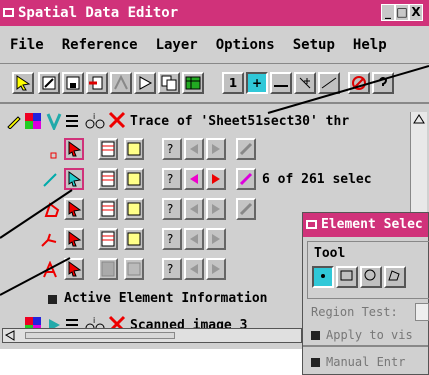 This screenshot has width=429, height=375. I want to click on line-highlight-icon, so click(246, 179).